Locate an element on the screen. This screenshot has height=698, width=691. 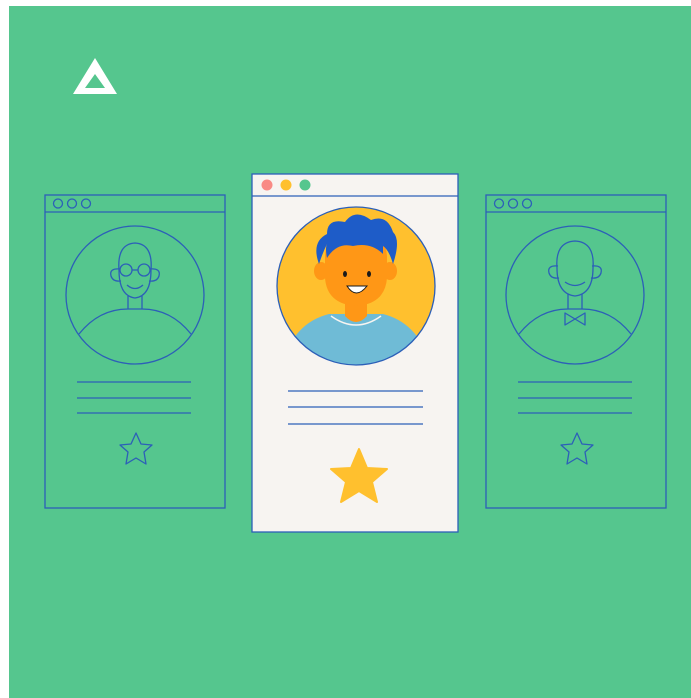
center-window-dot-yellow is located at coordinates (286, 185).